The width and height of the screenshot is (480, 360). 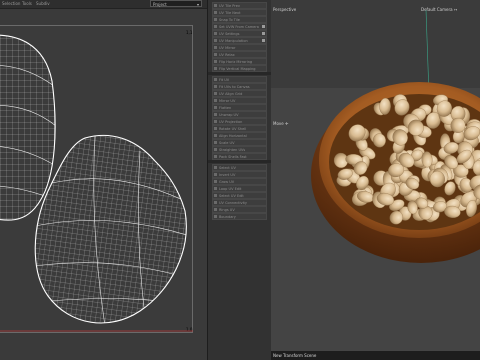 What do you see at coordinates (239, 216) in the screenshot?
I see `tool-list-item: Boundary` at bounding box center [239, 216].